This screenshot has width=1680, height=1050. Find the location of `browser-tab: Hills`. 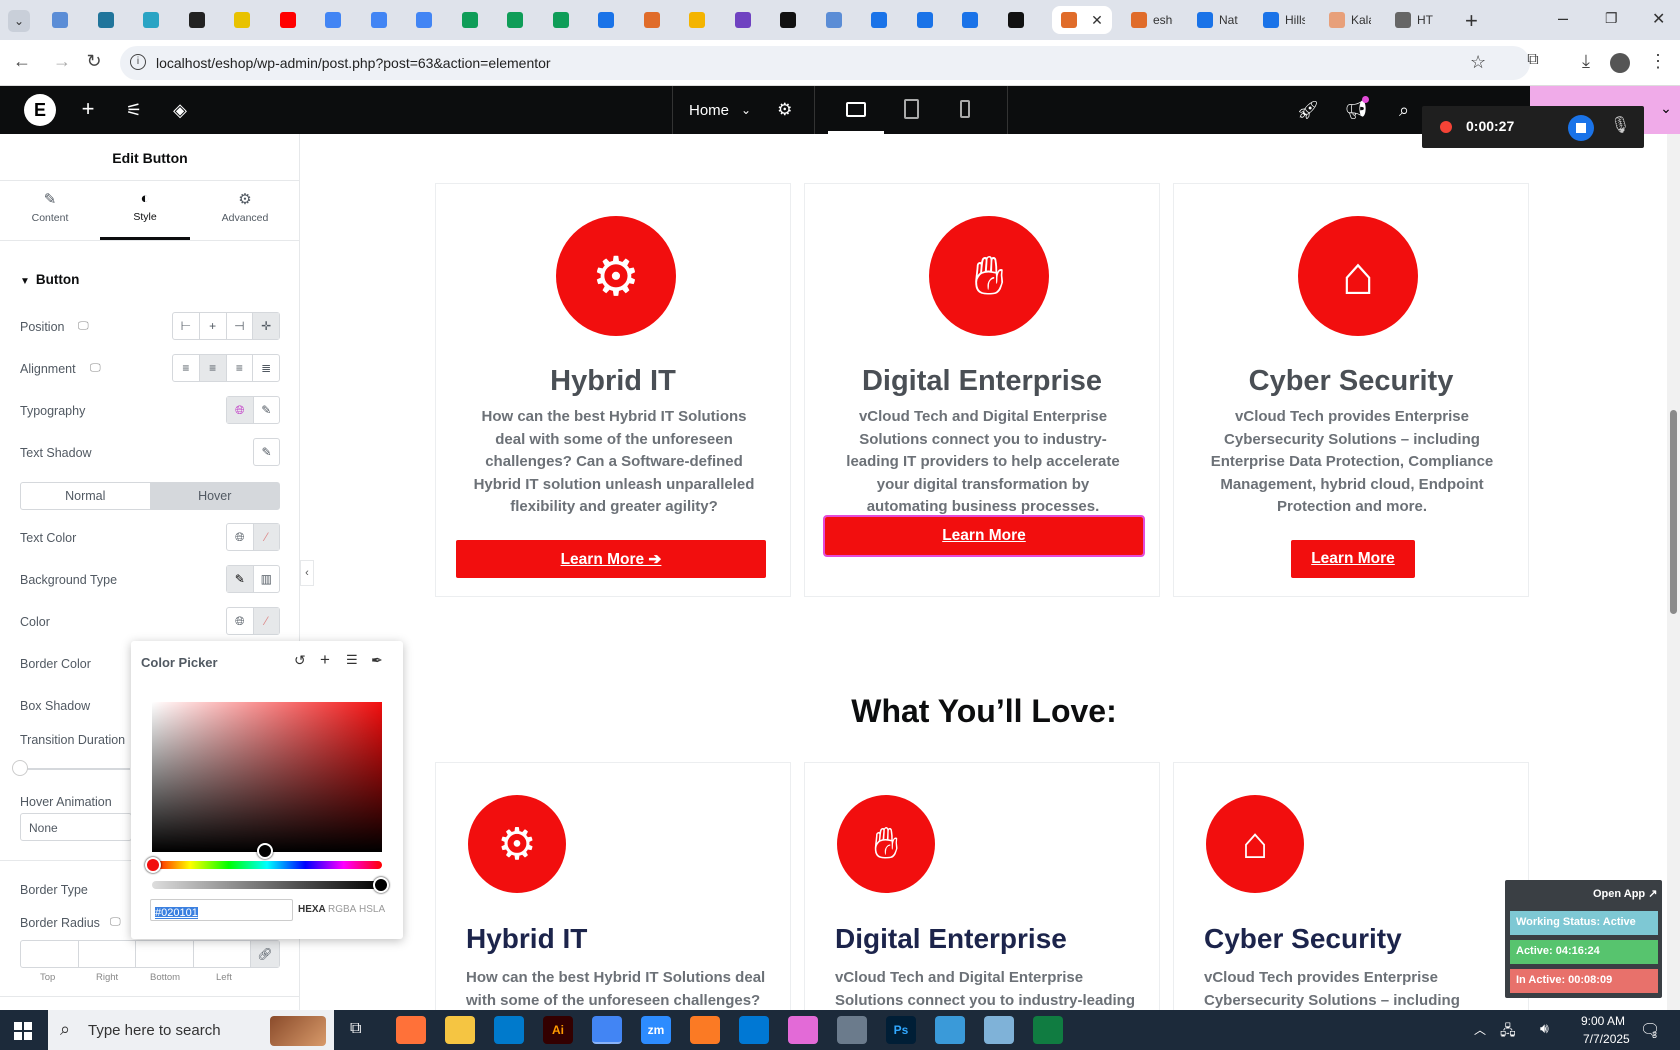

browser-tab: Hills is located at coordinates (1284, 20).